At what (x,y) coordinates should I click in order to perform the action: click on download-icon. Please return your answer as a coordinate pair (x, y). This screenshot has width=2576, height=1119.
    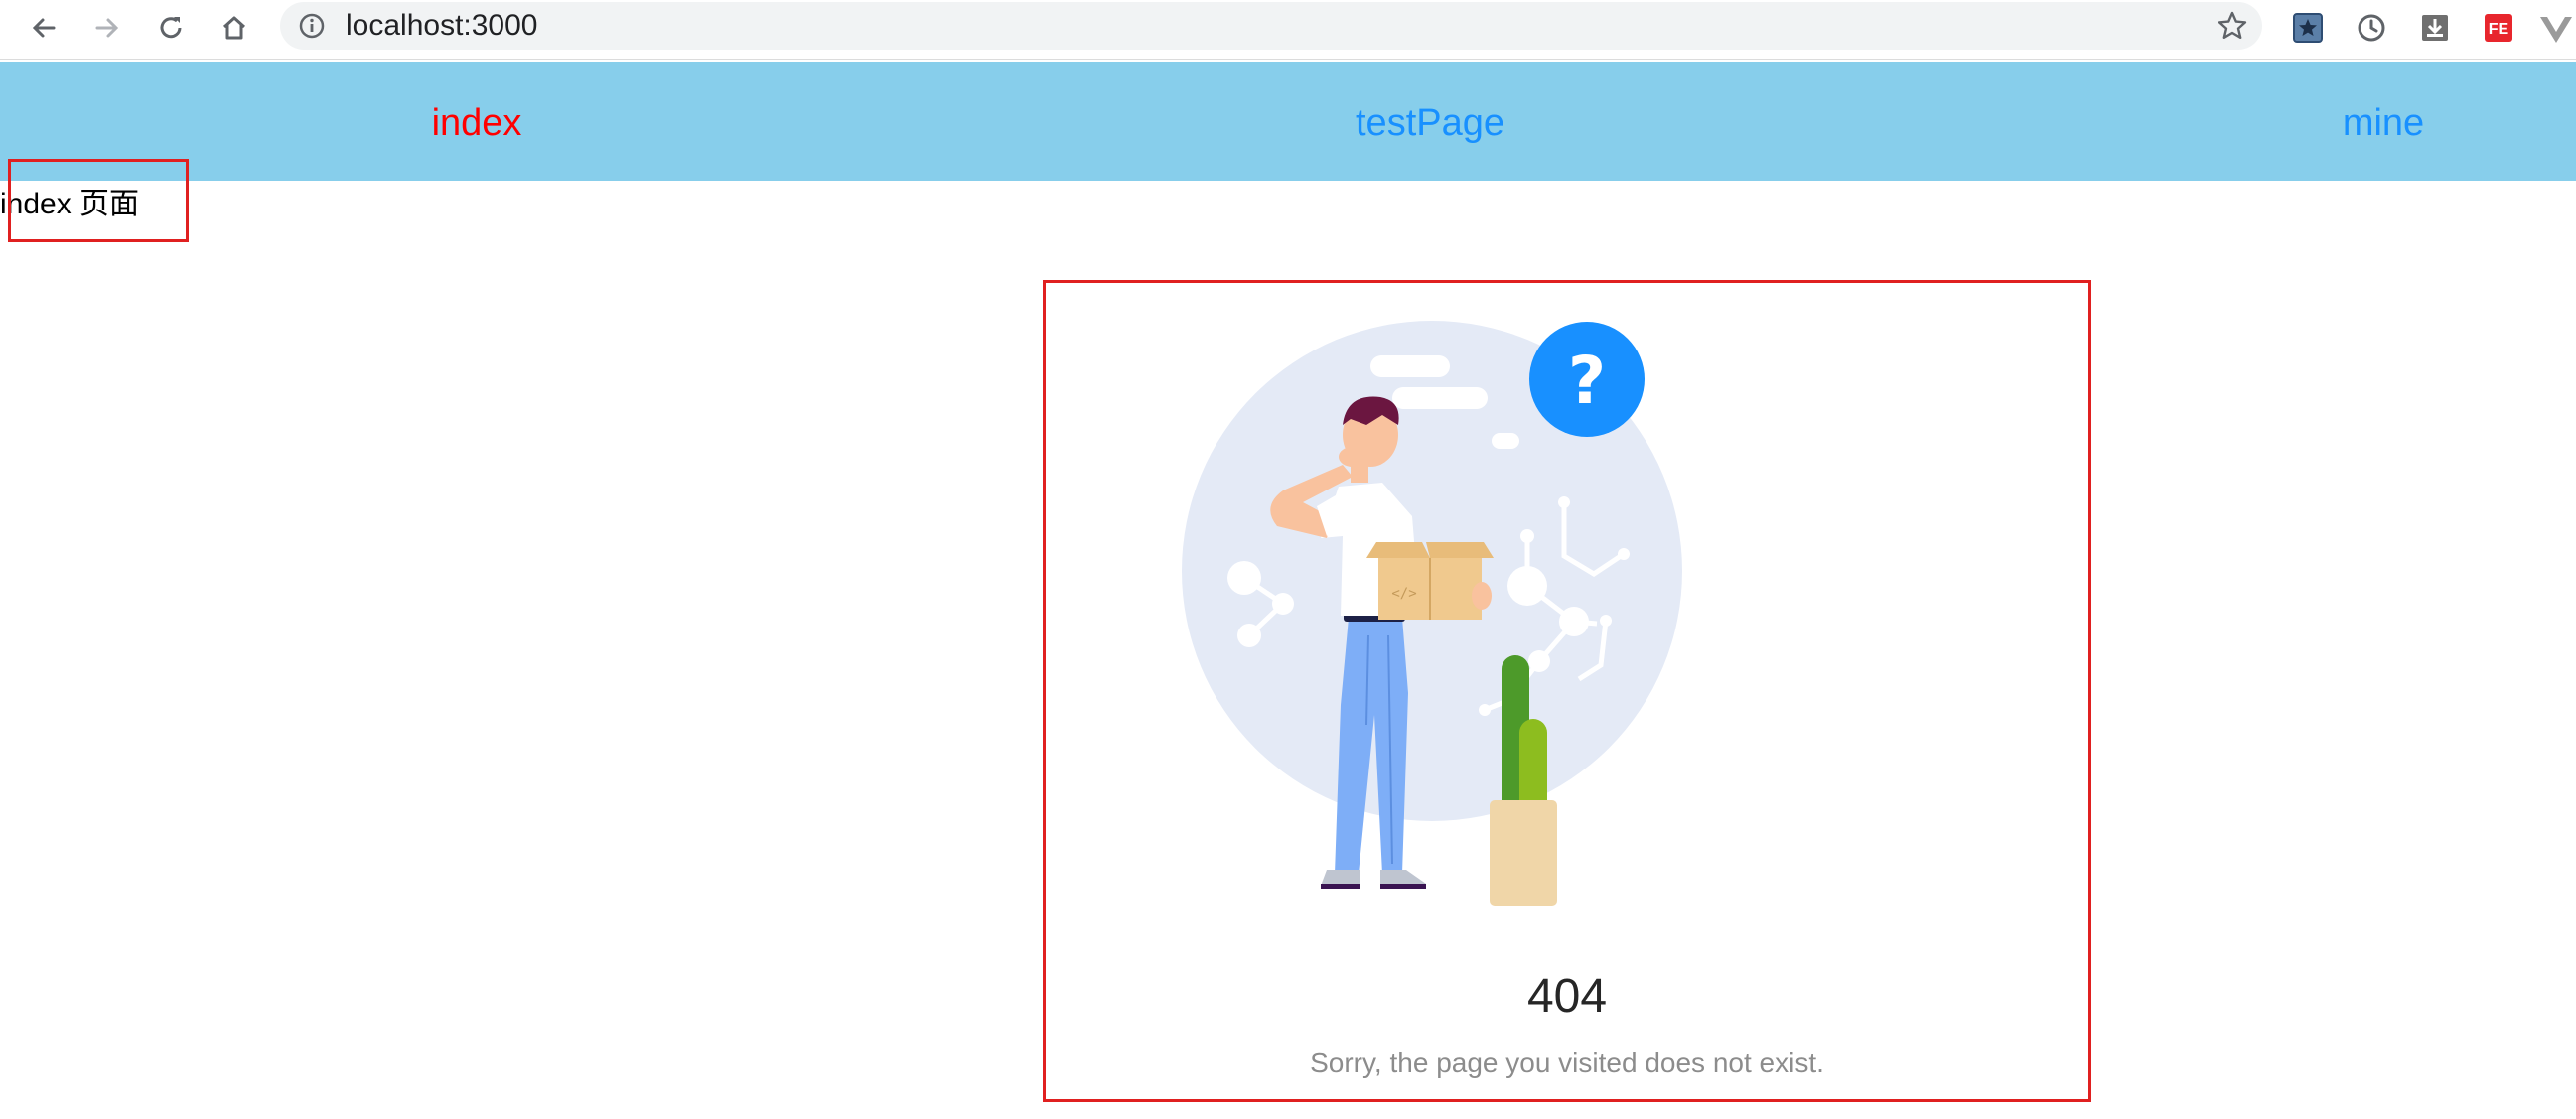
    Looking at the image, I should click on (2435, 28).